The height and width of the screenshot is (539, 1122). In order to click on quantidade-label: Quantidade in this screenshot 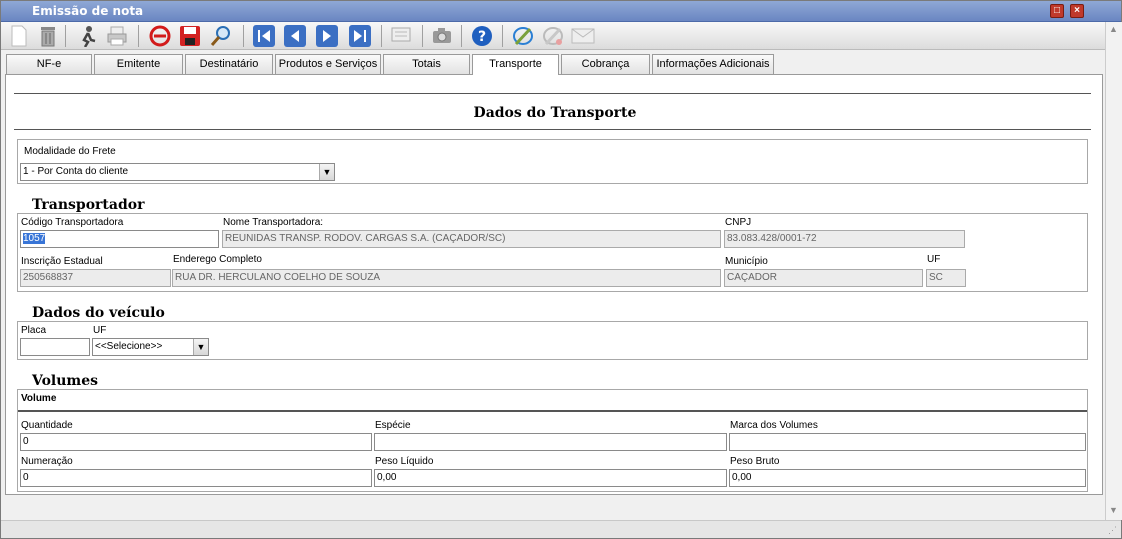, I will do `click(47, 425)`.